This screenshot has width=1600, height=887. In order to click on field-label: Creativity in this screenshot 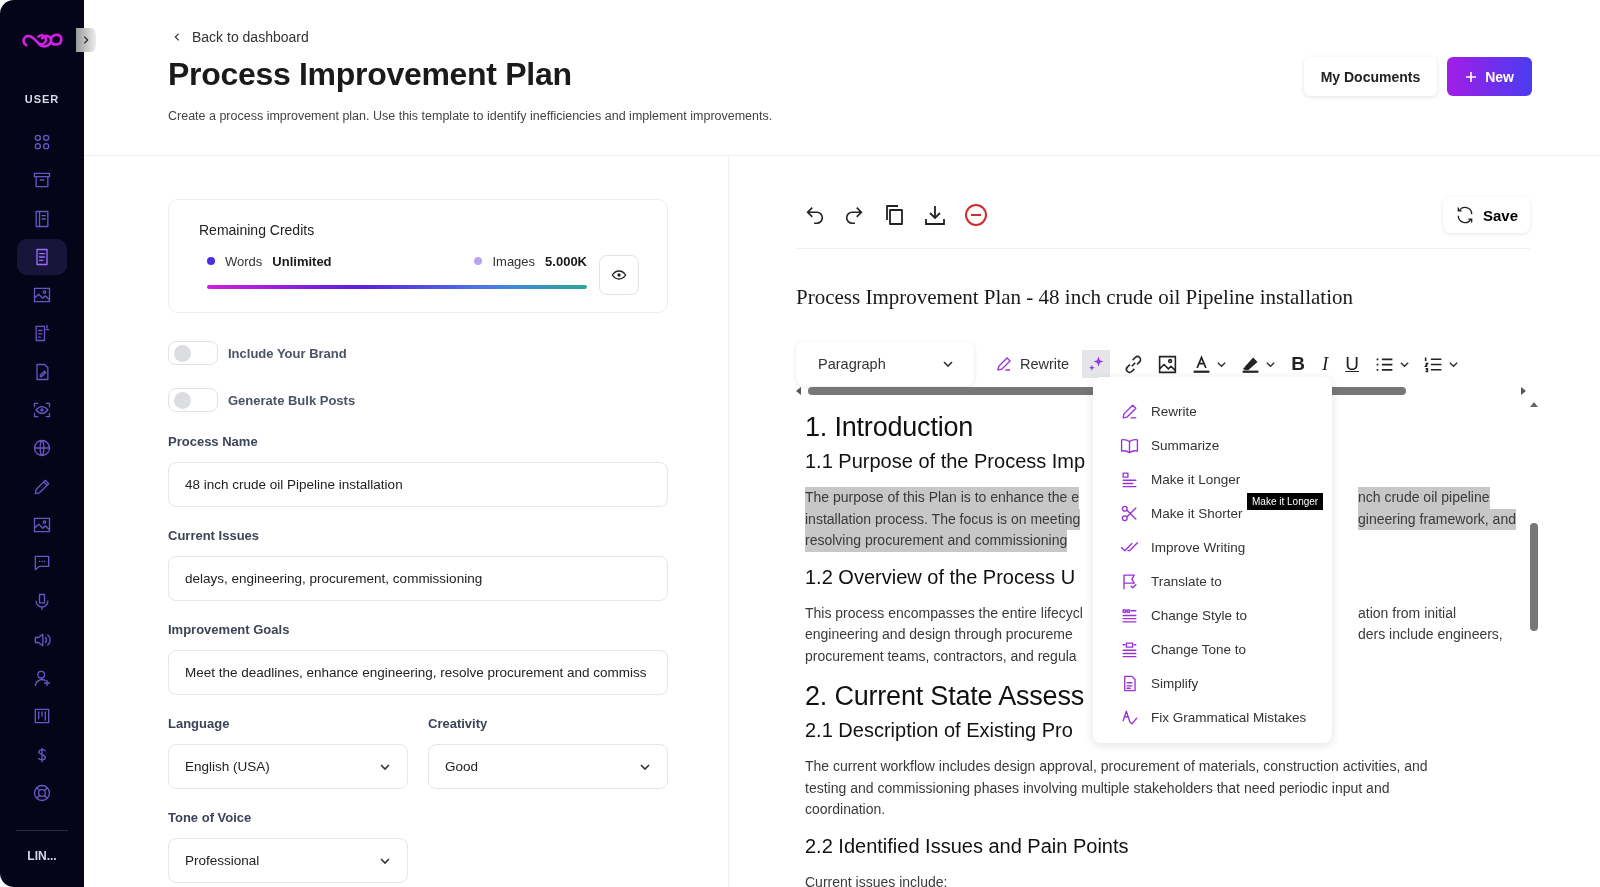, I will do `click(458, 723)`.